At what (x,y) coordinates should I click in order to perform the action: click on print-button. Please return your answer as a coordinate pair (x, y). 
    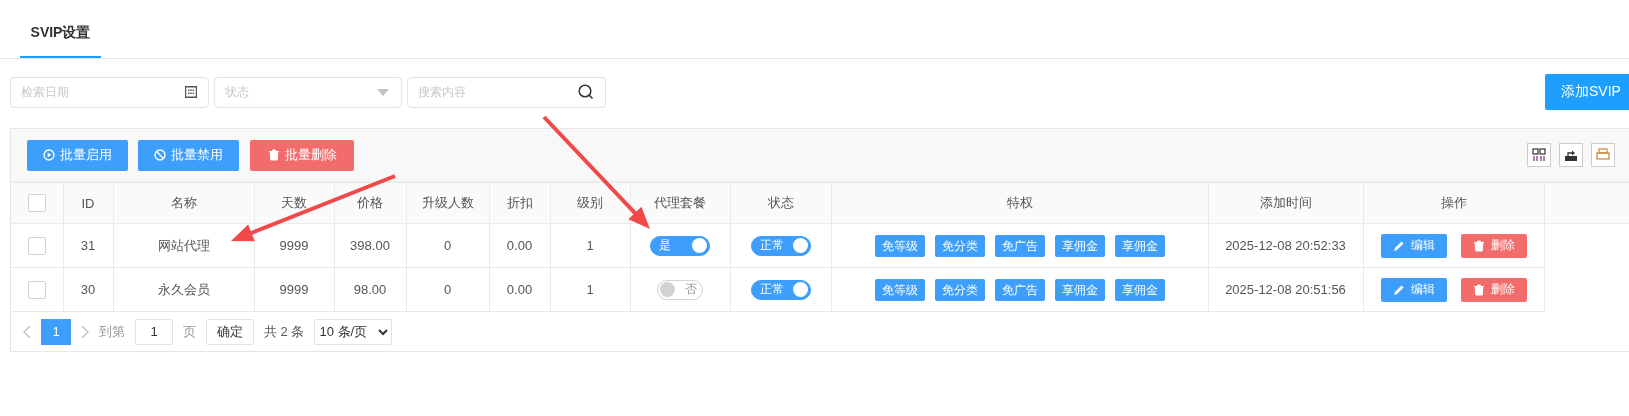
    Looking at the image, I should click on (1603, 155).